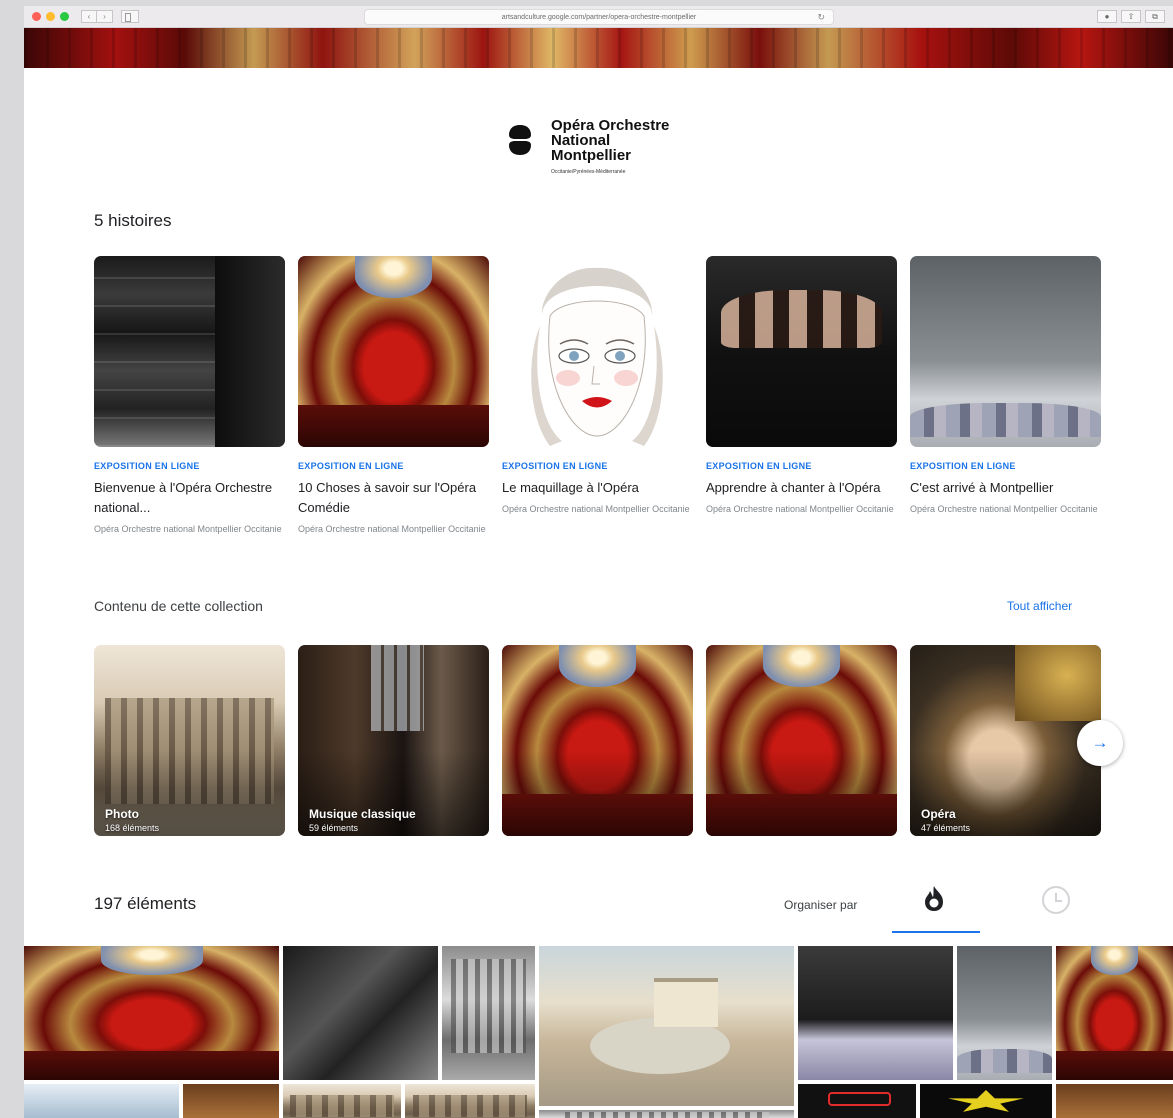 This screenshot has width=1173, height=1118. I want to click on collection-heading: Contenu de cette collection, so click(178, 606).